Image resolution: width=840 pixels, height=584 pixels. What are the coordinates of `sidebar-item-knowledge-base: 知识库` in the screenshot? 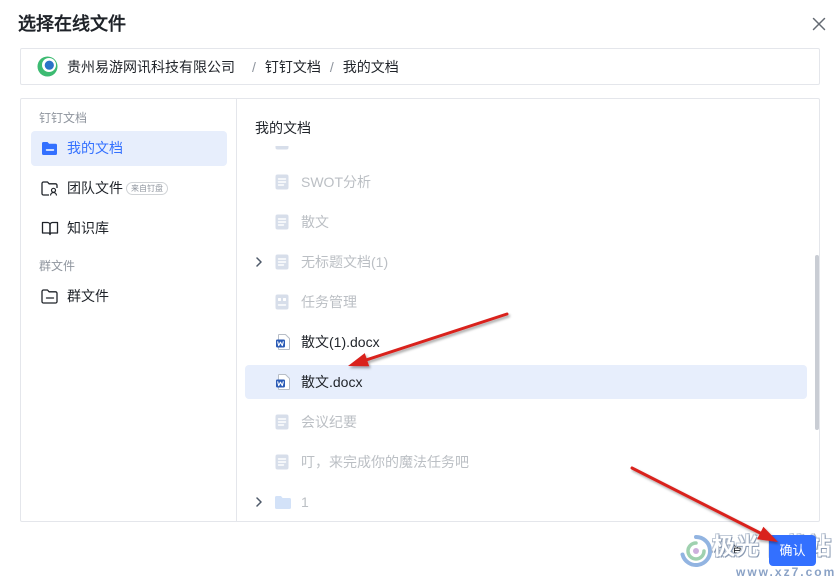 It's located at (129, 228).